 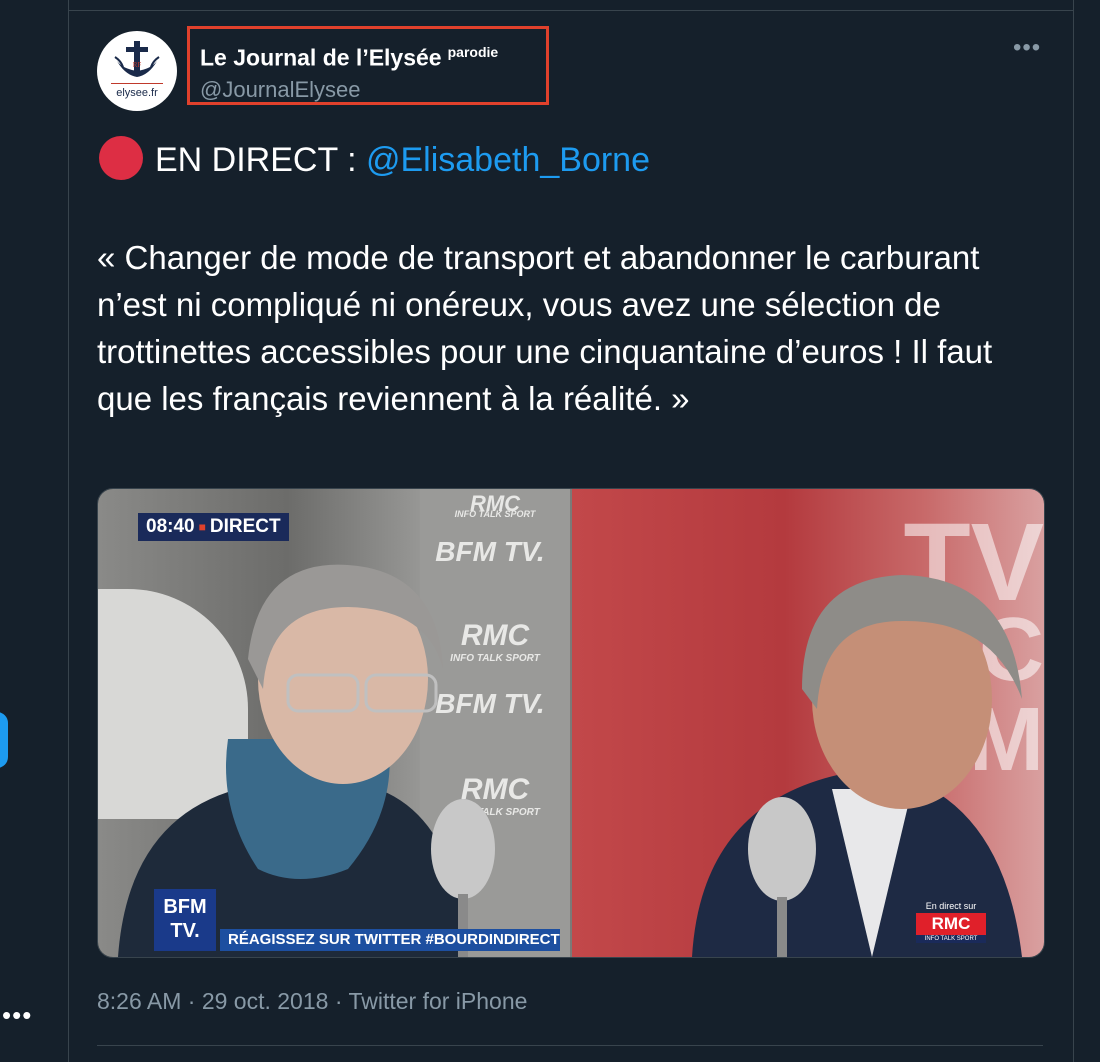 What do you see at coordinates (951, 906) in the screenshot?
I see `rmc-caption: En direct sur` at bounding box center [951, 906].